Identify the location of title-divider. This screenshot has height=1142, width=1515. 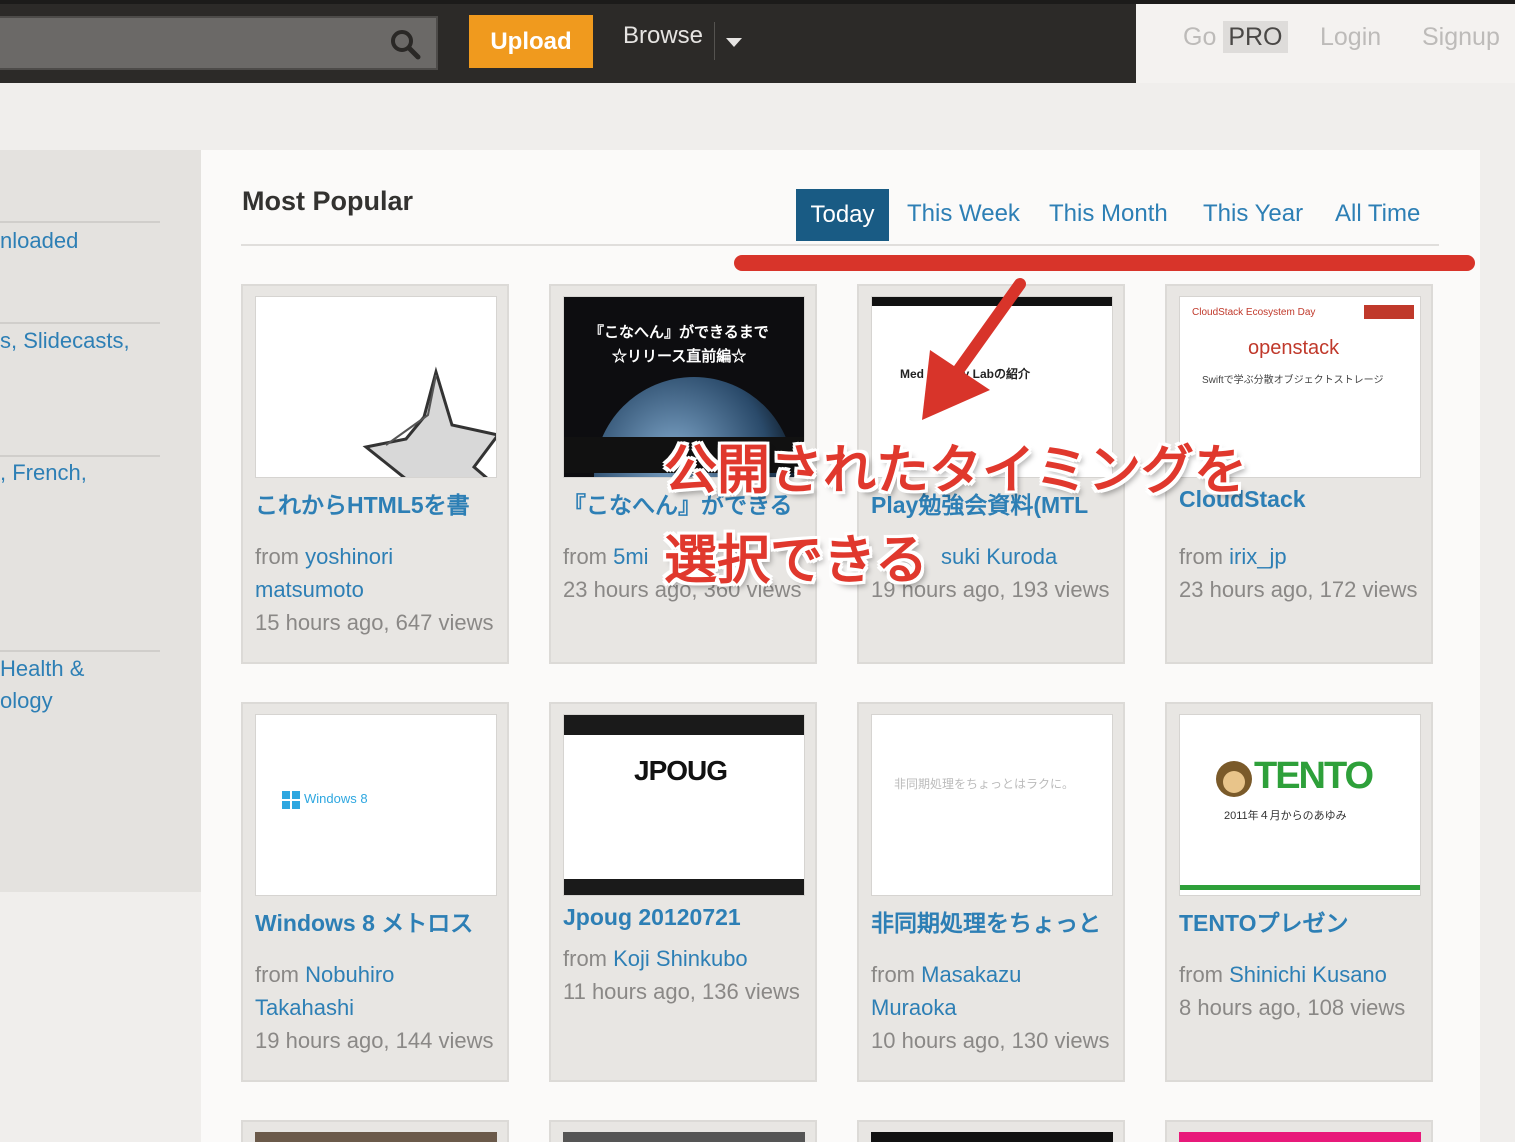
(840, 245).